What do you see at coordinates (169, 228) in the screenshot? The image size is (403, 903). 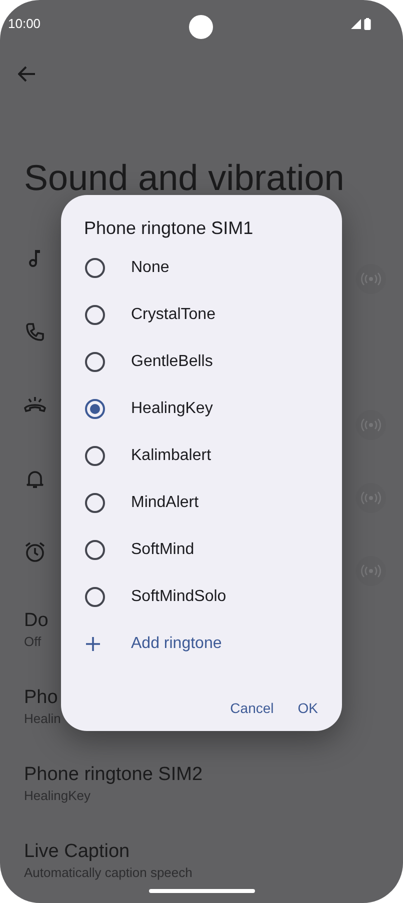 I see `dialog-title: Phone ringtone SIM1` at bounding box center [169, 228].